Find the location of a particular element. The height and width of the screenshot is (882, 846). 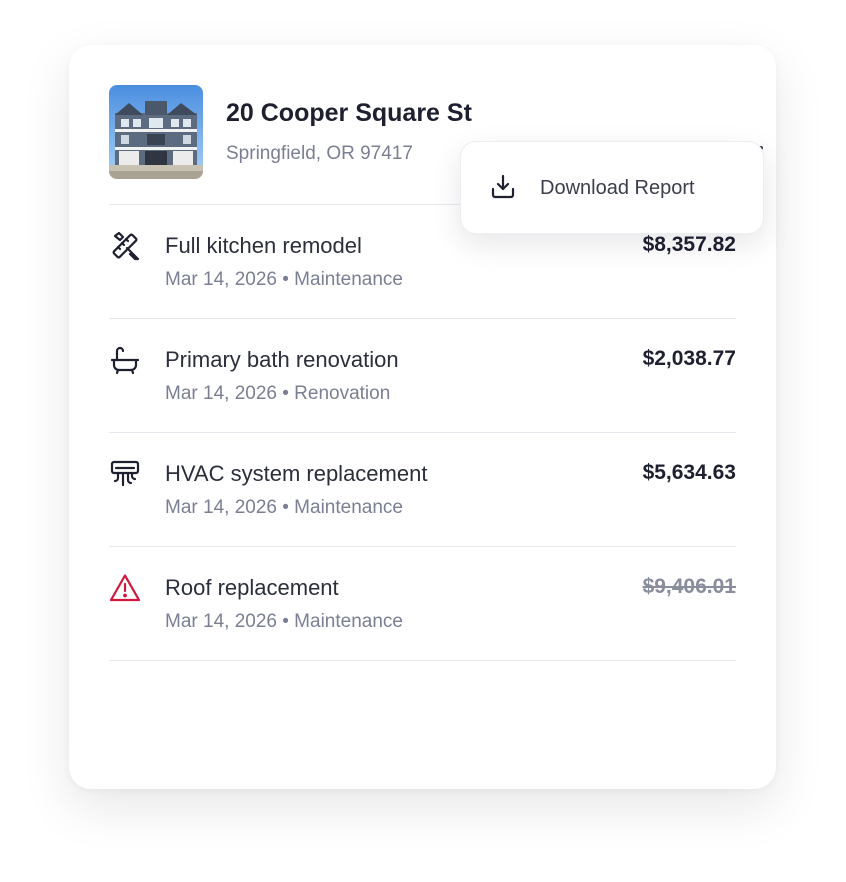

property-address: Springfield, OR 97417 is located at coordinates (319, 153).